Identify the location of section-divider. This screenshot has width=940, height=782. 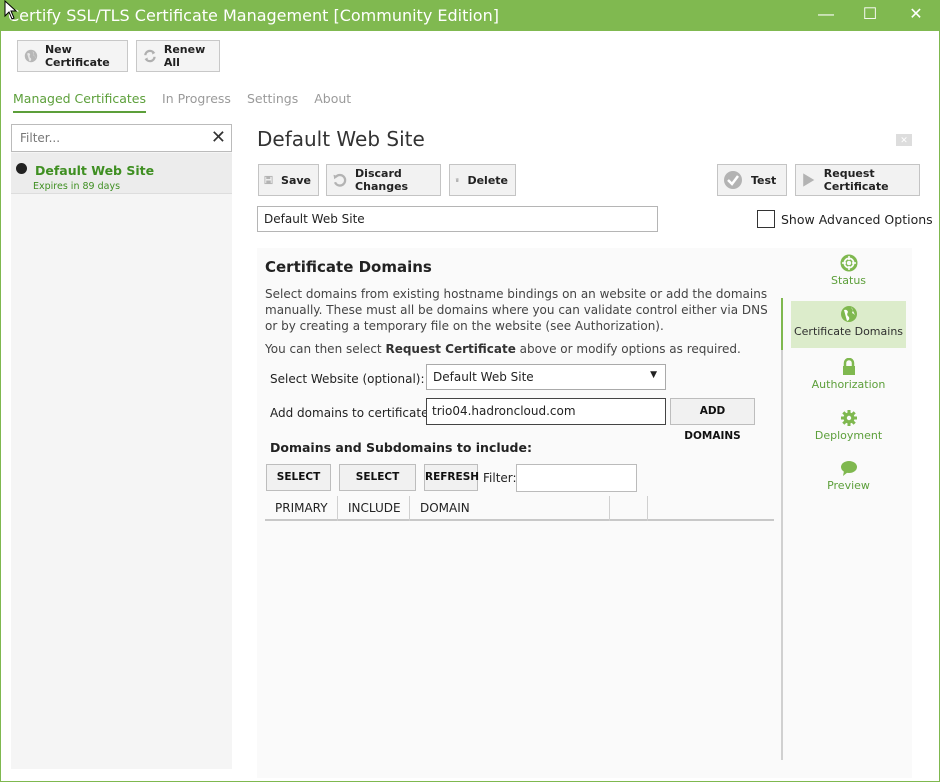
(782, 529).